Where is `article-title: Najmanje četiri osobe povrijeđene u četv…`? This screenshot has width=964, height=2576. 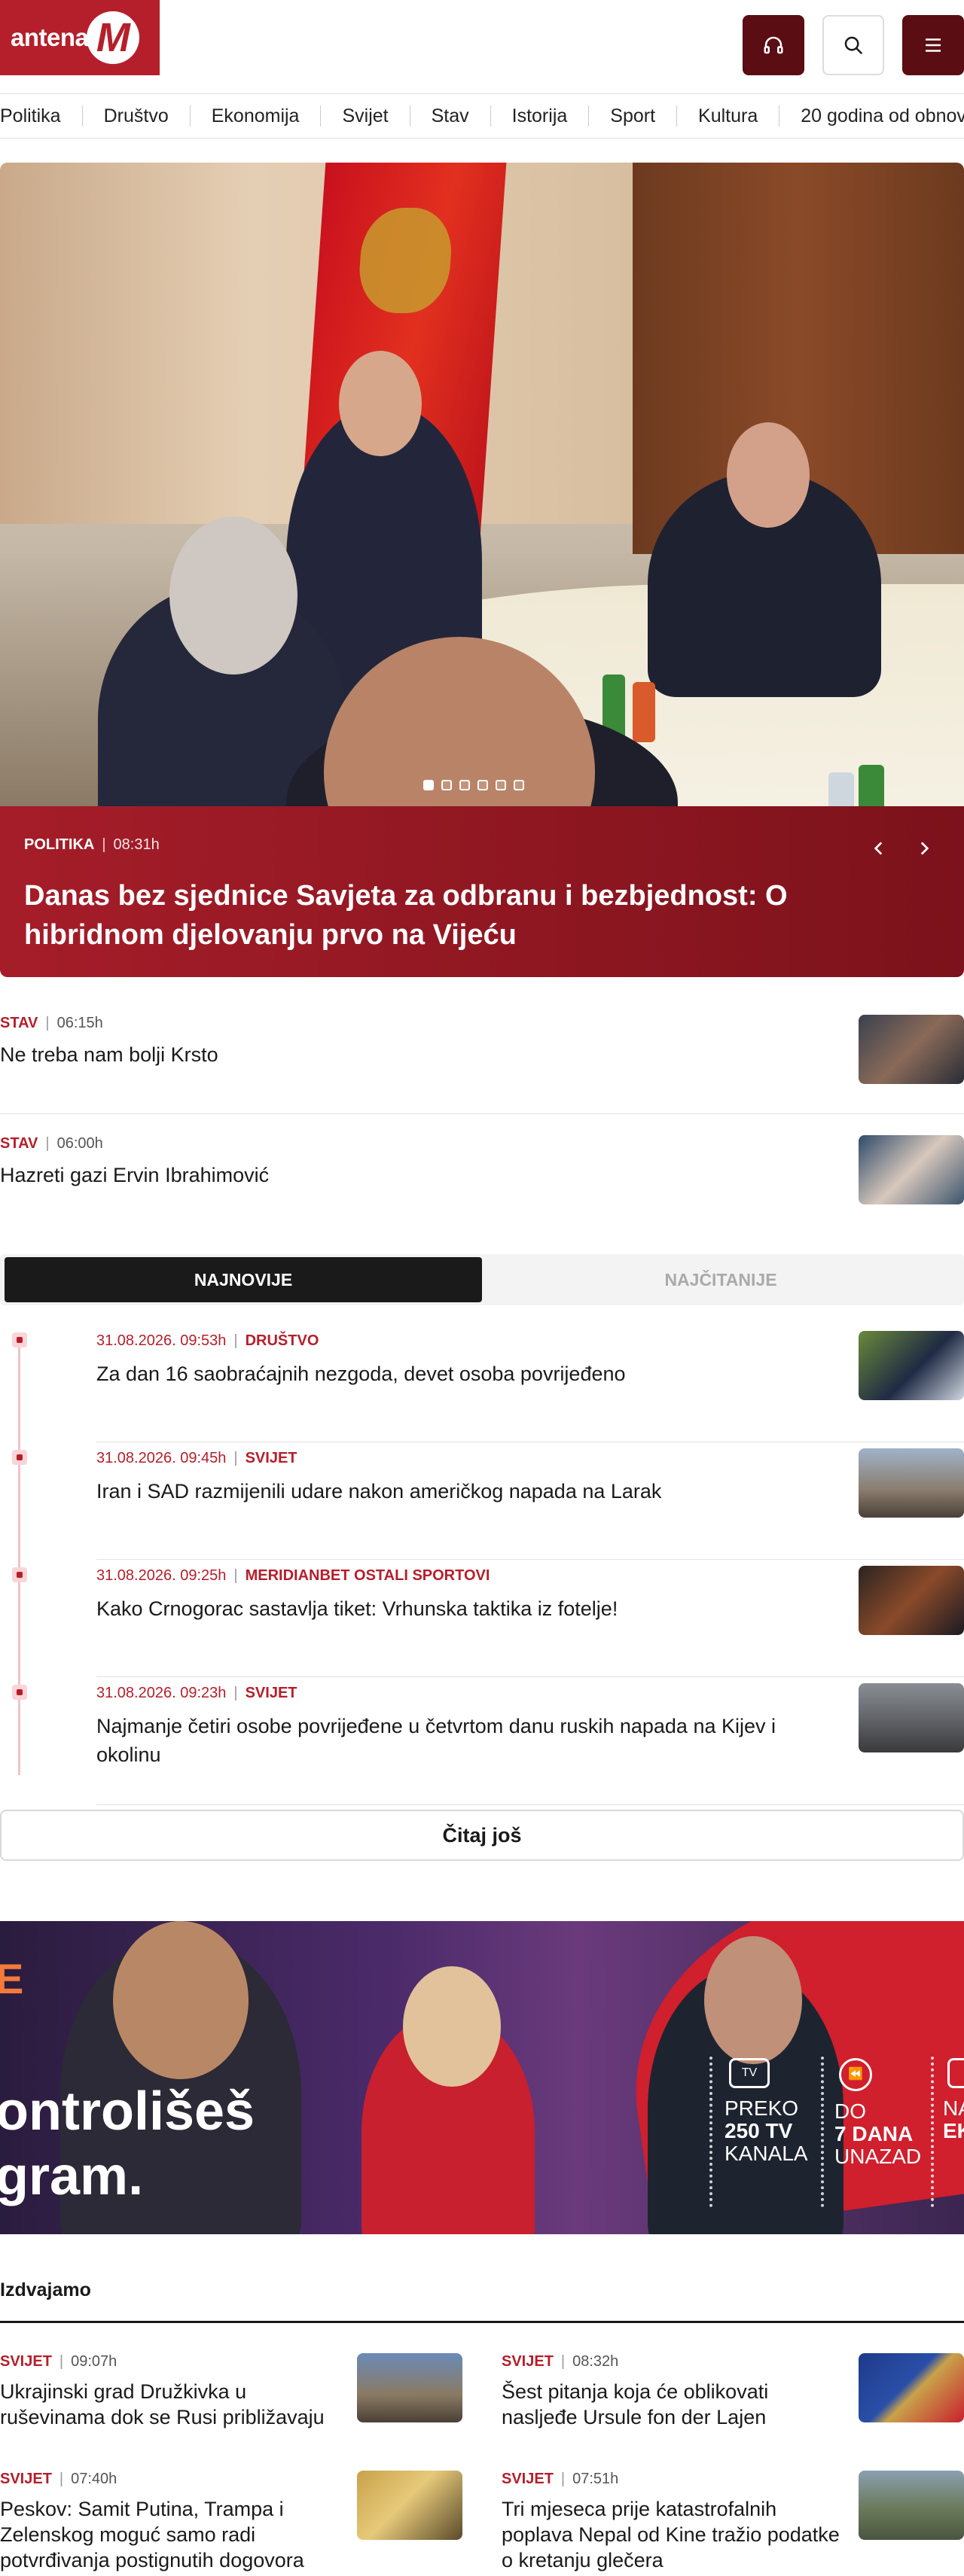
article-title: Najmanje četiri osobe povrijeđene u četv… is located at coordinates (457, 1741).